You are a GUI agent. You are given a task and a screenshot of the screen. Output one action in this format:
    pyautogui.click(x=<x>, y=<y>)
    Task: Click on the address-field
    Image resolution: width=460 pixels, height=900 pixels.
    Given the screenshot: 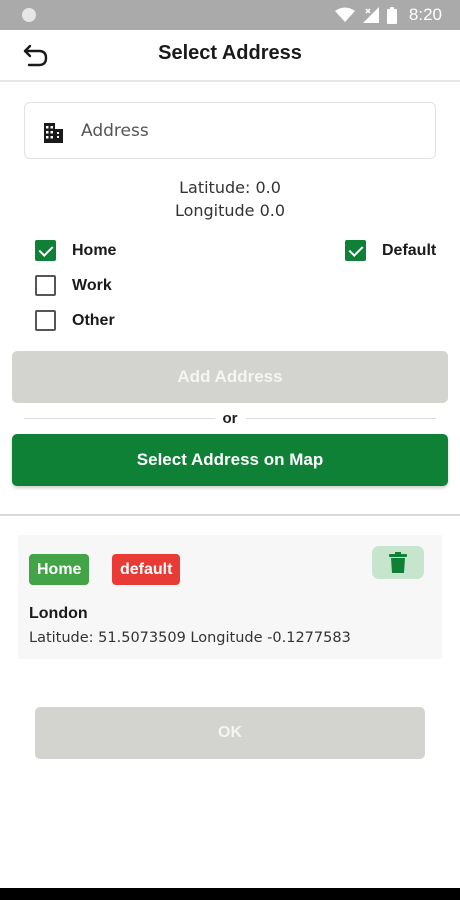 What is the action you would take?
    pyautogui.click(x=230, y=130)
    